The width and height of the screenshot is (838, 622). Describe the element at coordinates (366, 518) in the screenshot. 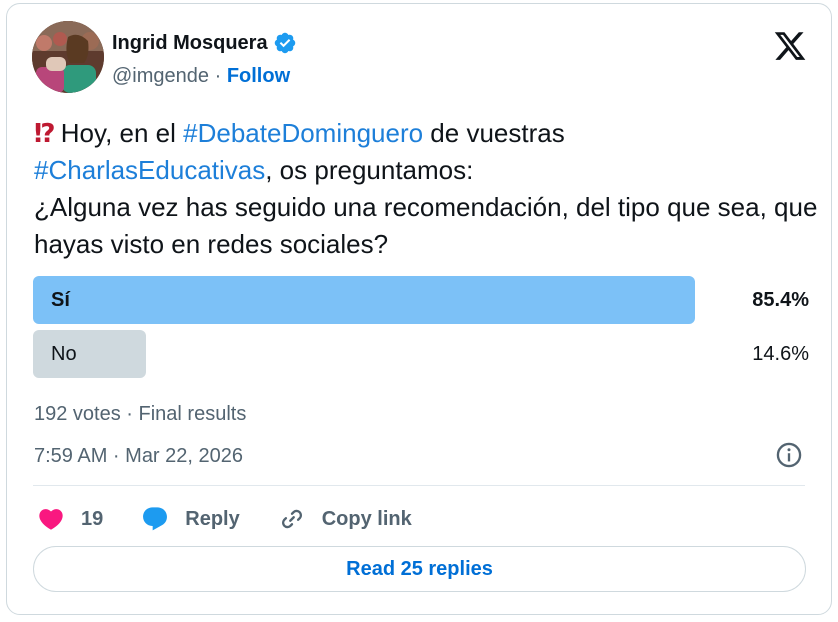

I see `copy-link-label: Copy link` at that location.